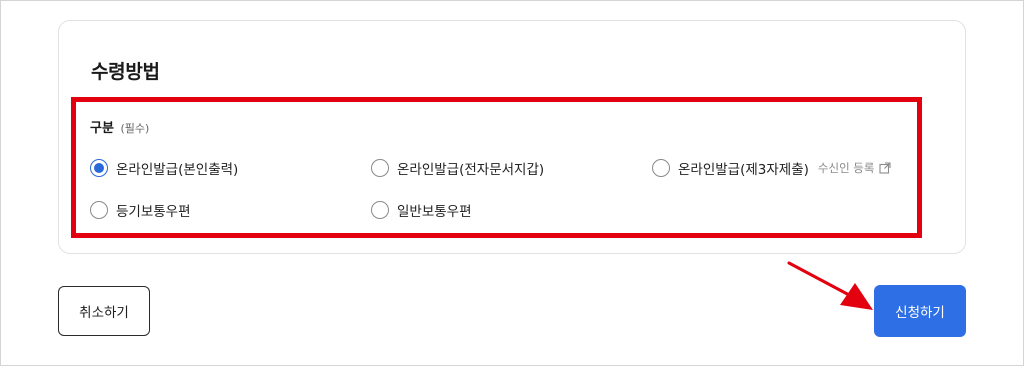 This screenshot has height=366, width=1024. I want to click on annotation-arrow-icon, so click(830, 285).